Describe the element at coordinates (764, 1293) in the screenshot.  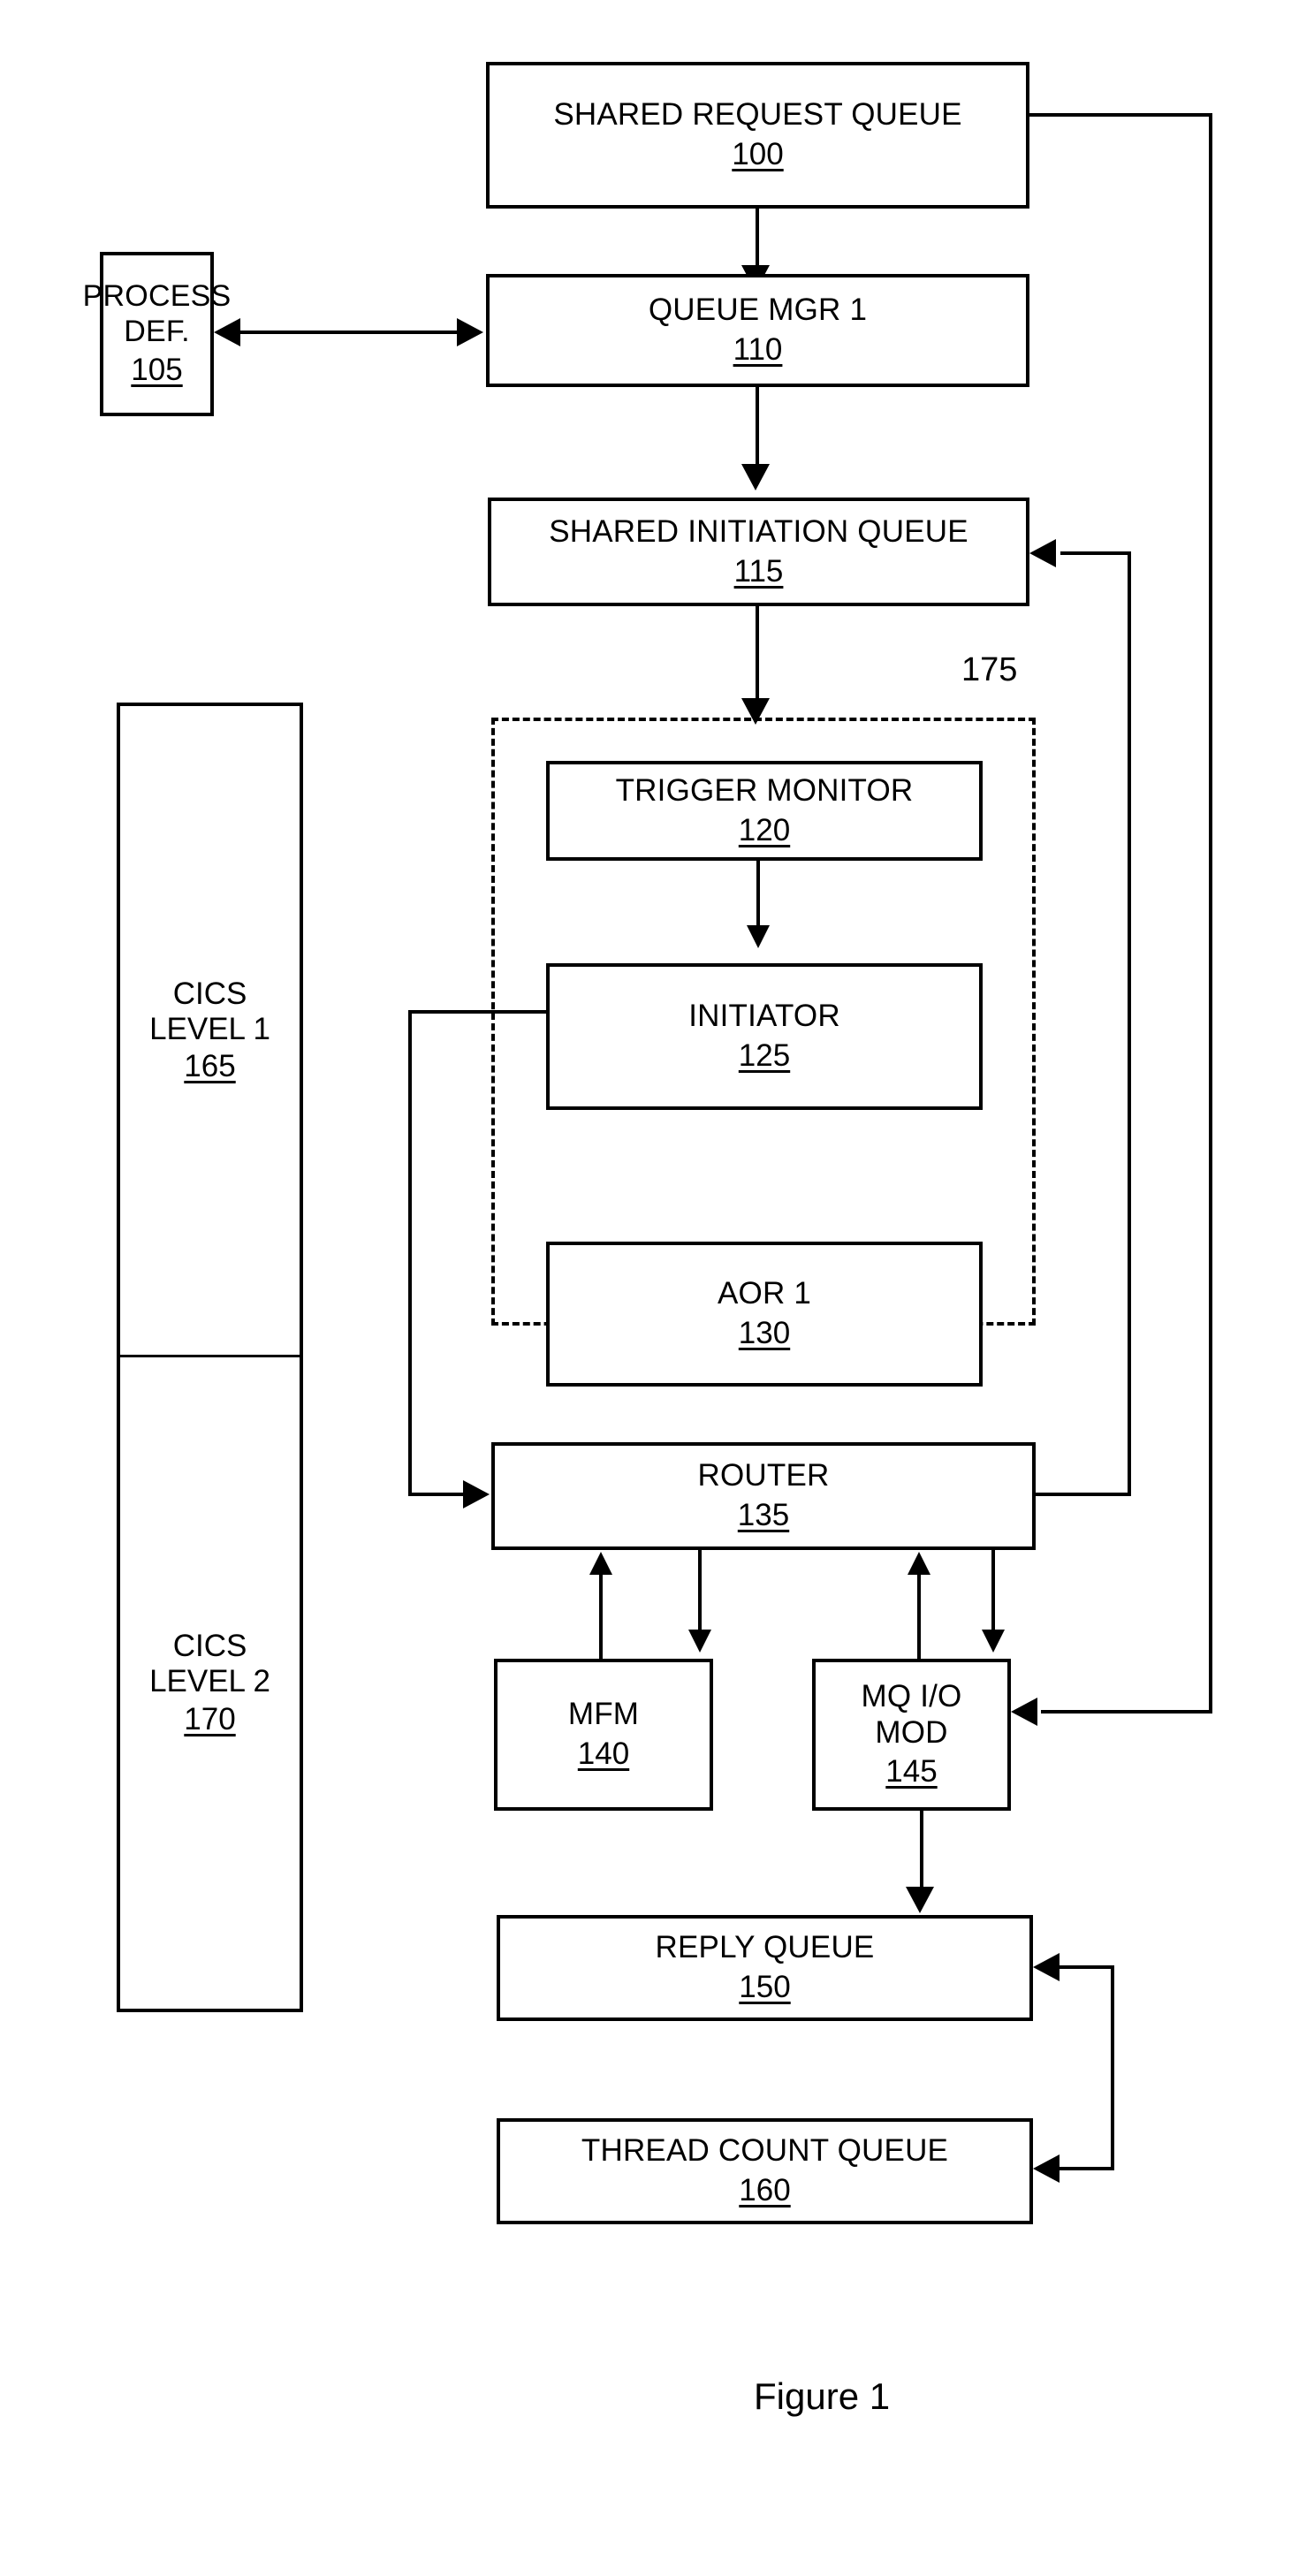
I see `node-title: AOR 1` at that location.